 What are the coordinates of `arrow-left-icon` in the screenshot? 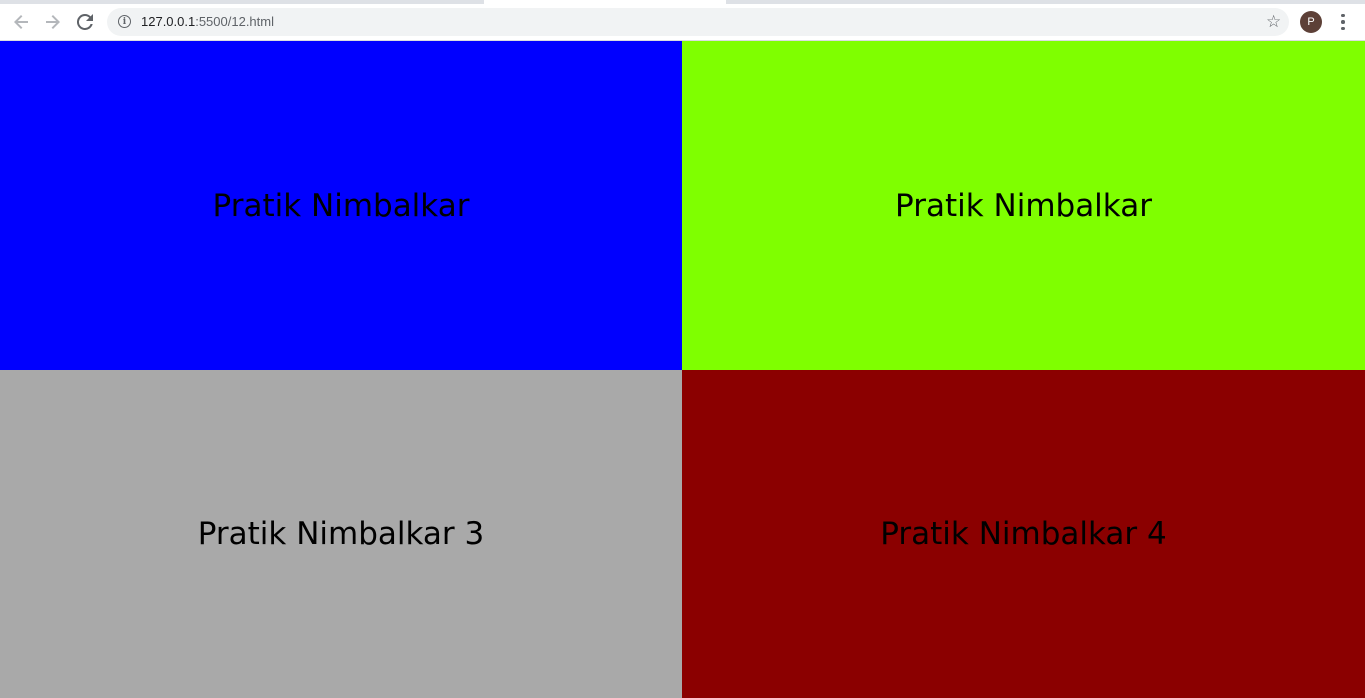 It's located at (21, 22).